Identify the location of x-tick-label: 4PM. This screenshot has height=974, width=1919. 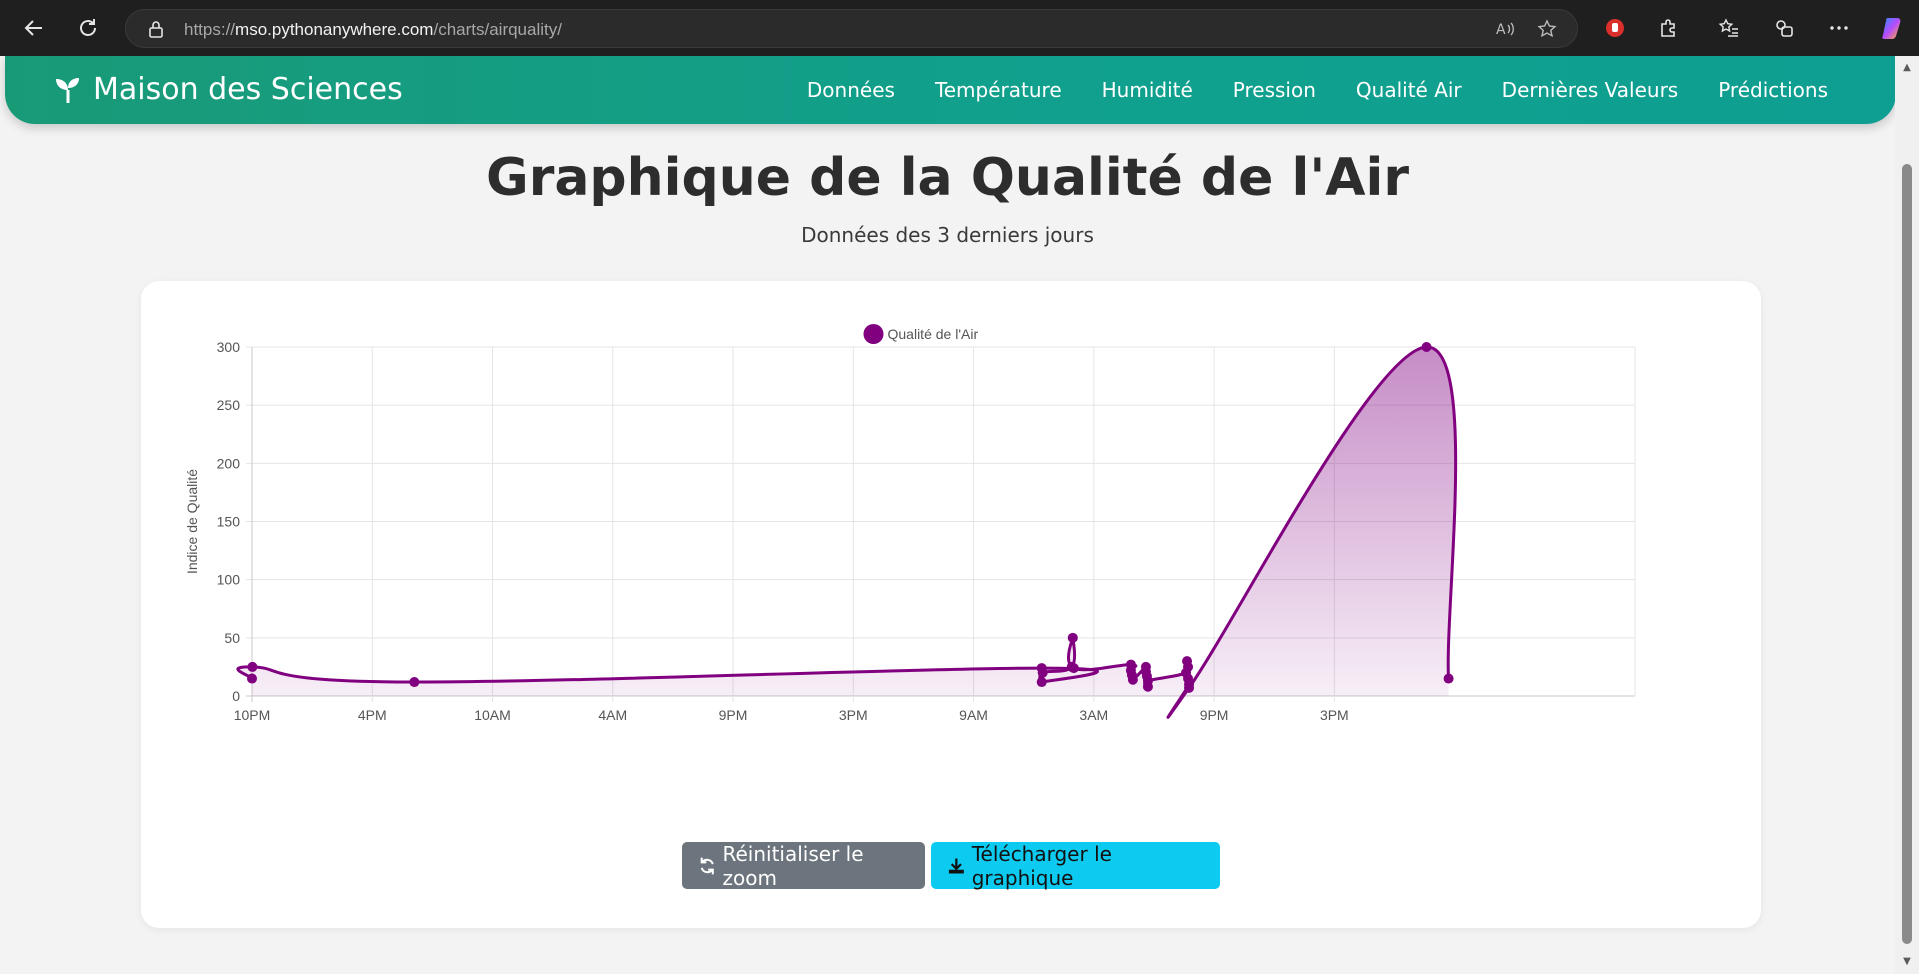
(372, 715).